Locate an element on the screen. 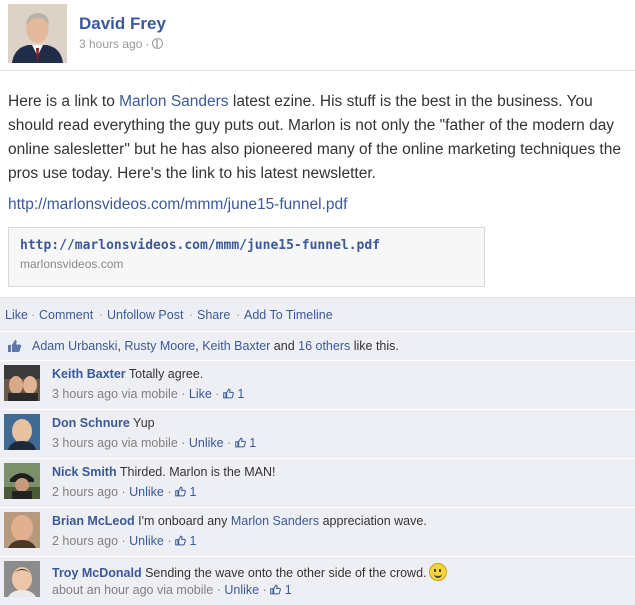 Image resolution: width=635 pixels, height=605 pixels. comment-author: Brian McLeod is located at coordinates (93, 521).